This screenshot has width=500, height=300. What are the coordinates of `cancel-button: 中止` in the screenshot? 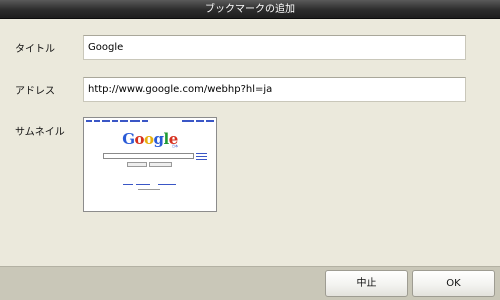 It's located at (366, 283).